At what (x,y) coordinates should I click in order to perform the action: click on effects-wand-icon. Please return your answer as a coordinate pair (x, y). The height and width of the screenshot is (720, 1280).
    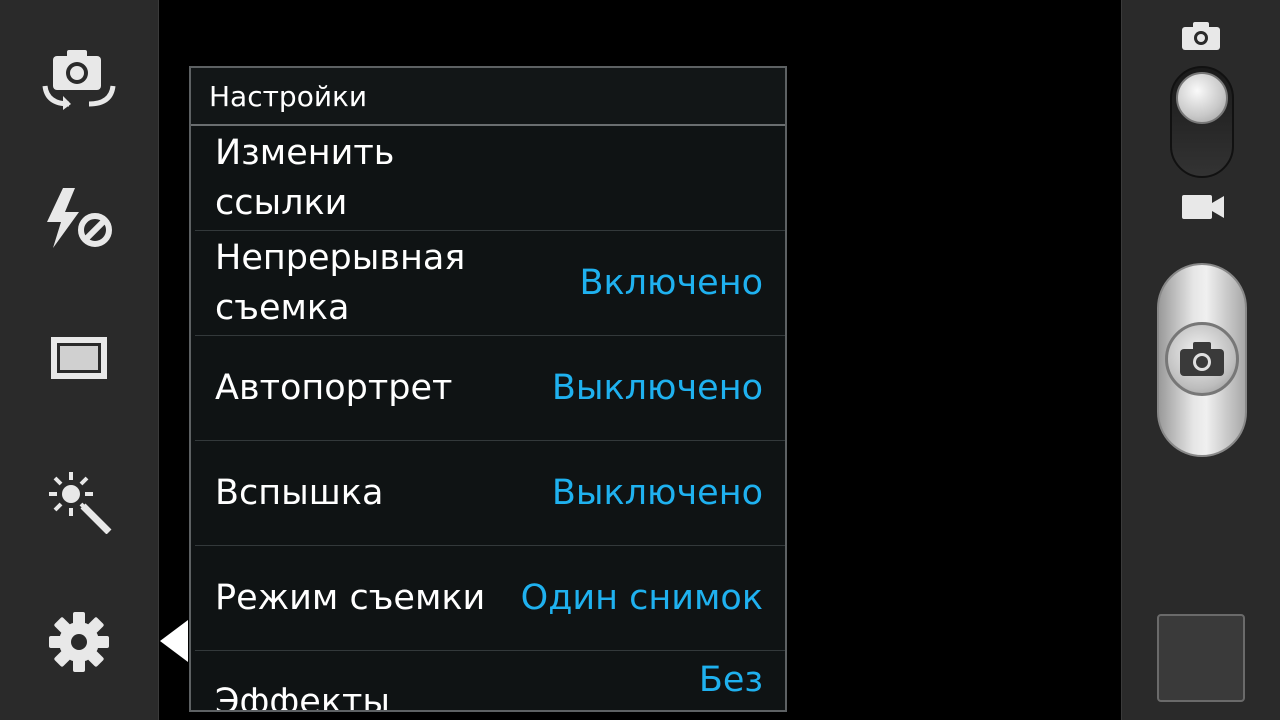
    Looking at the image, I should click on (80, 503).